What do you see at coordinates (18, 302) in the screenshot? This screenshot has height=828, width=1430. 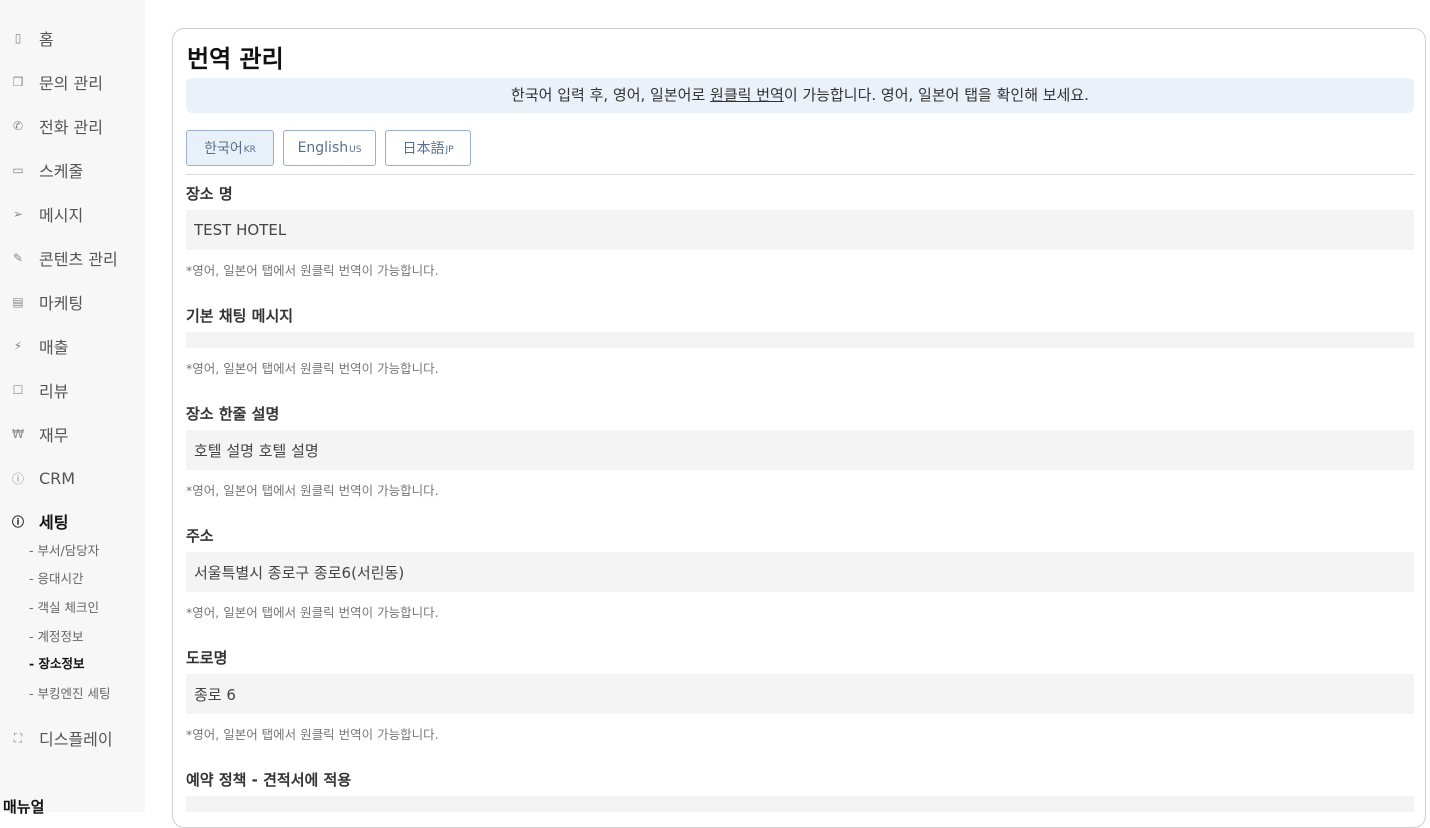 I see `marketing-icon: ▤` at bounding box center [18, 302].